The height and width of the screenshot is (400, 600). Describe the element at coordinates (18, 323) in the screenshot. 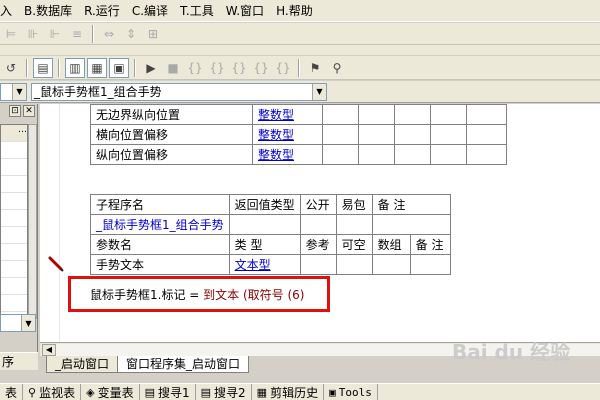

I see `left-panel-select: ▼` at that location.